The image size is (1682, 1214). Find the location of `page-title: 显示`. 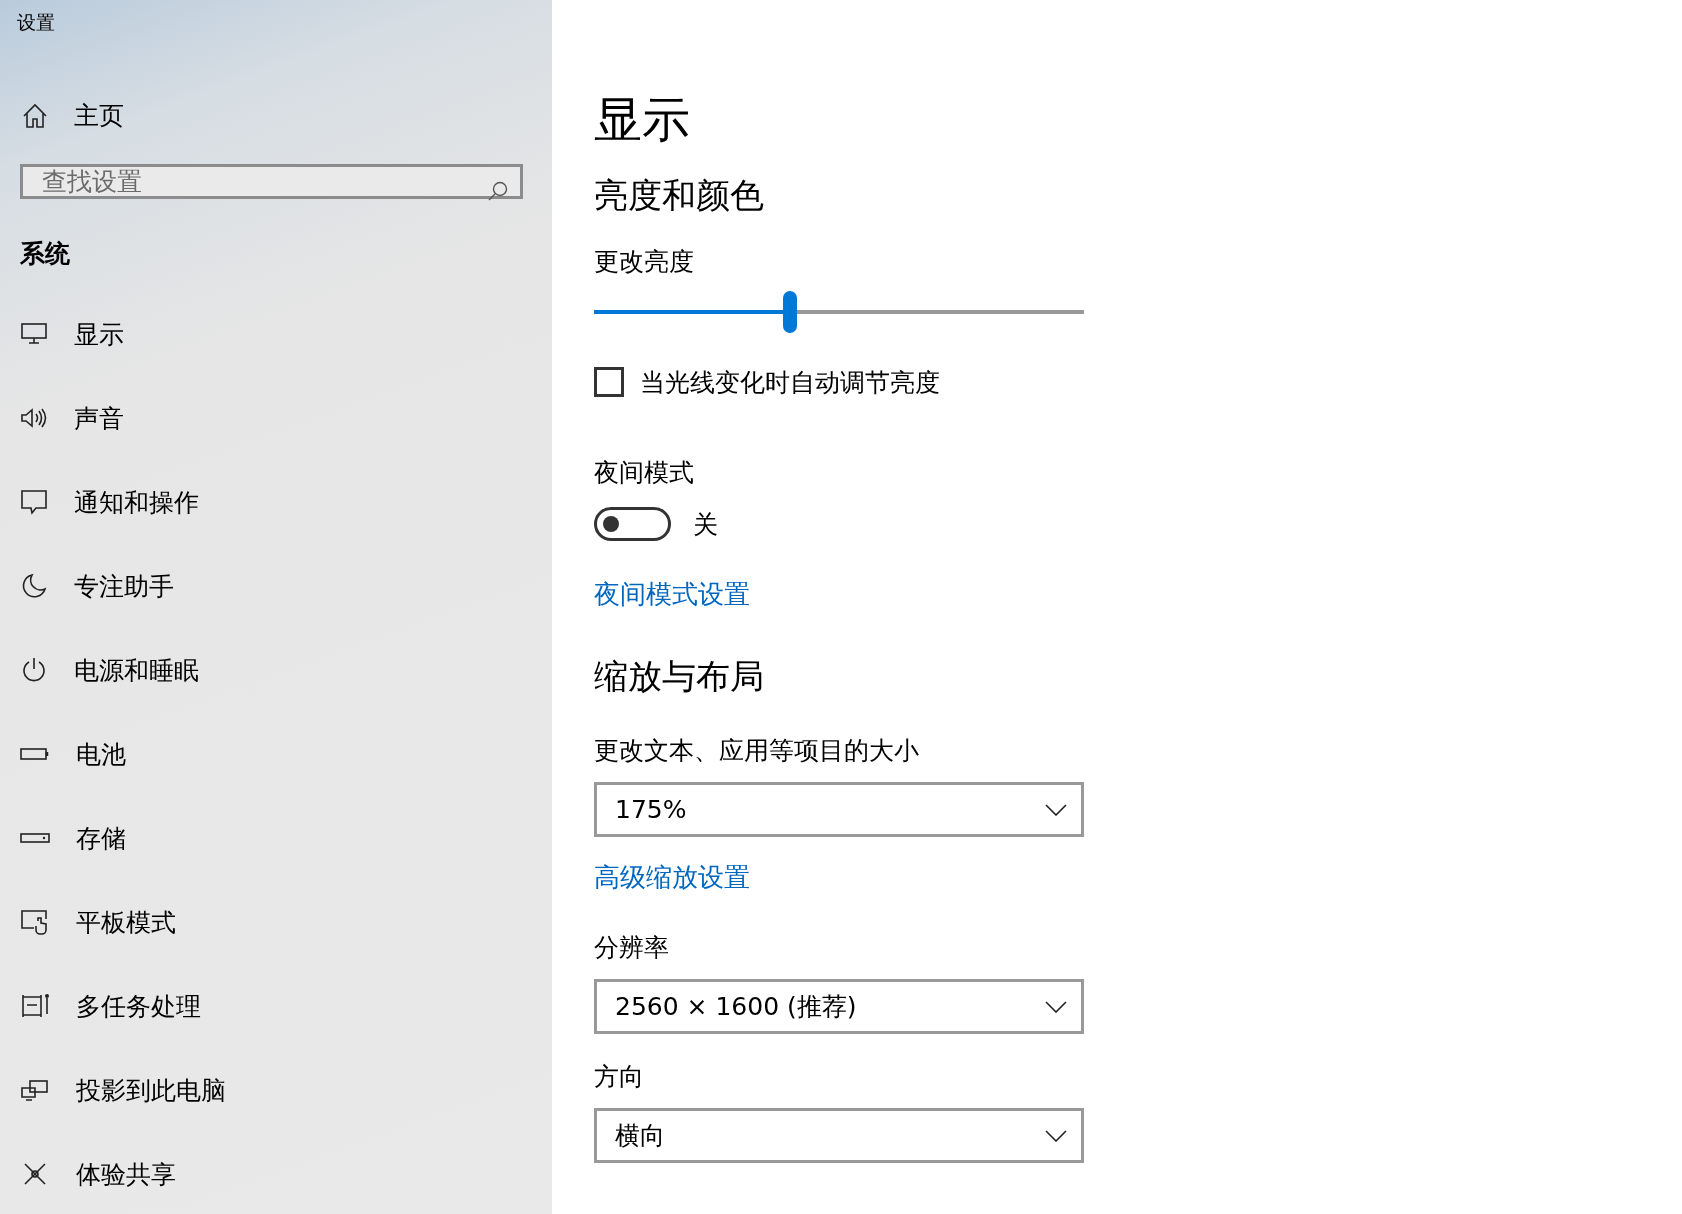

page-title: 显示 is located at coordinates (642, 119).